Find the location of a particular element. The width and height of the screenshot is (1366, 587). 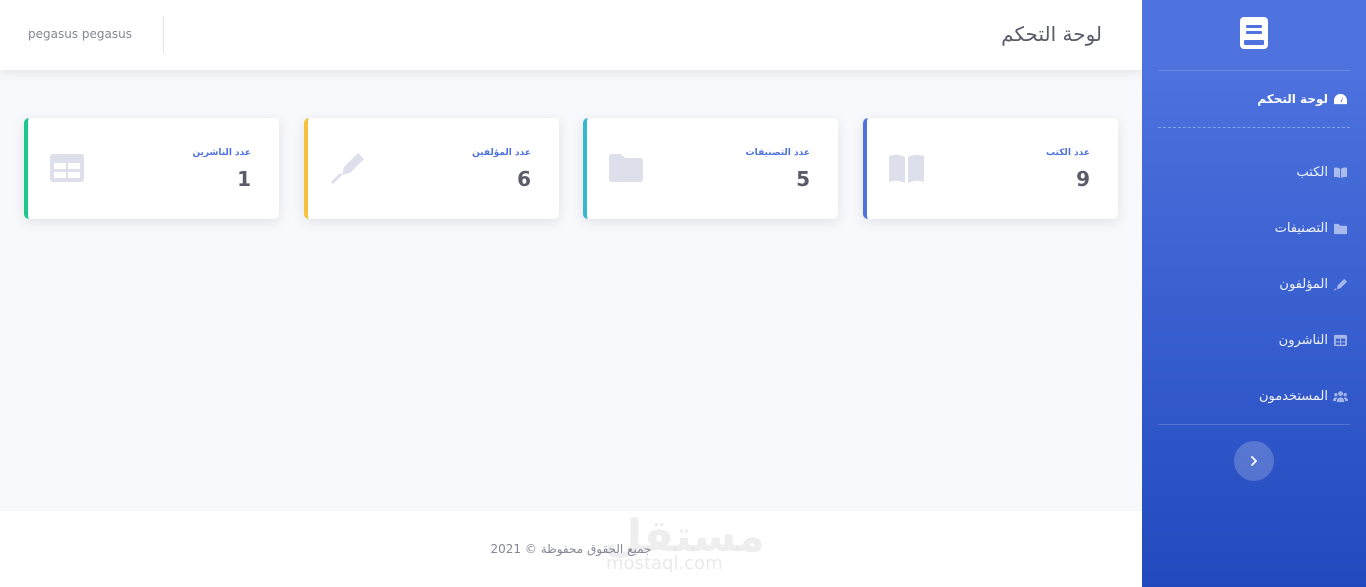

users-icon is located at coordinates (1340, 396).